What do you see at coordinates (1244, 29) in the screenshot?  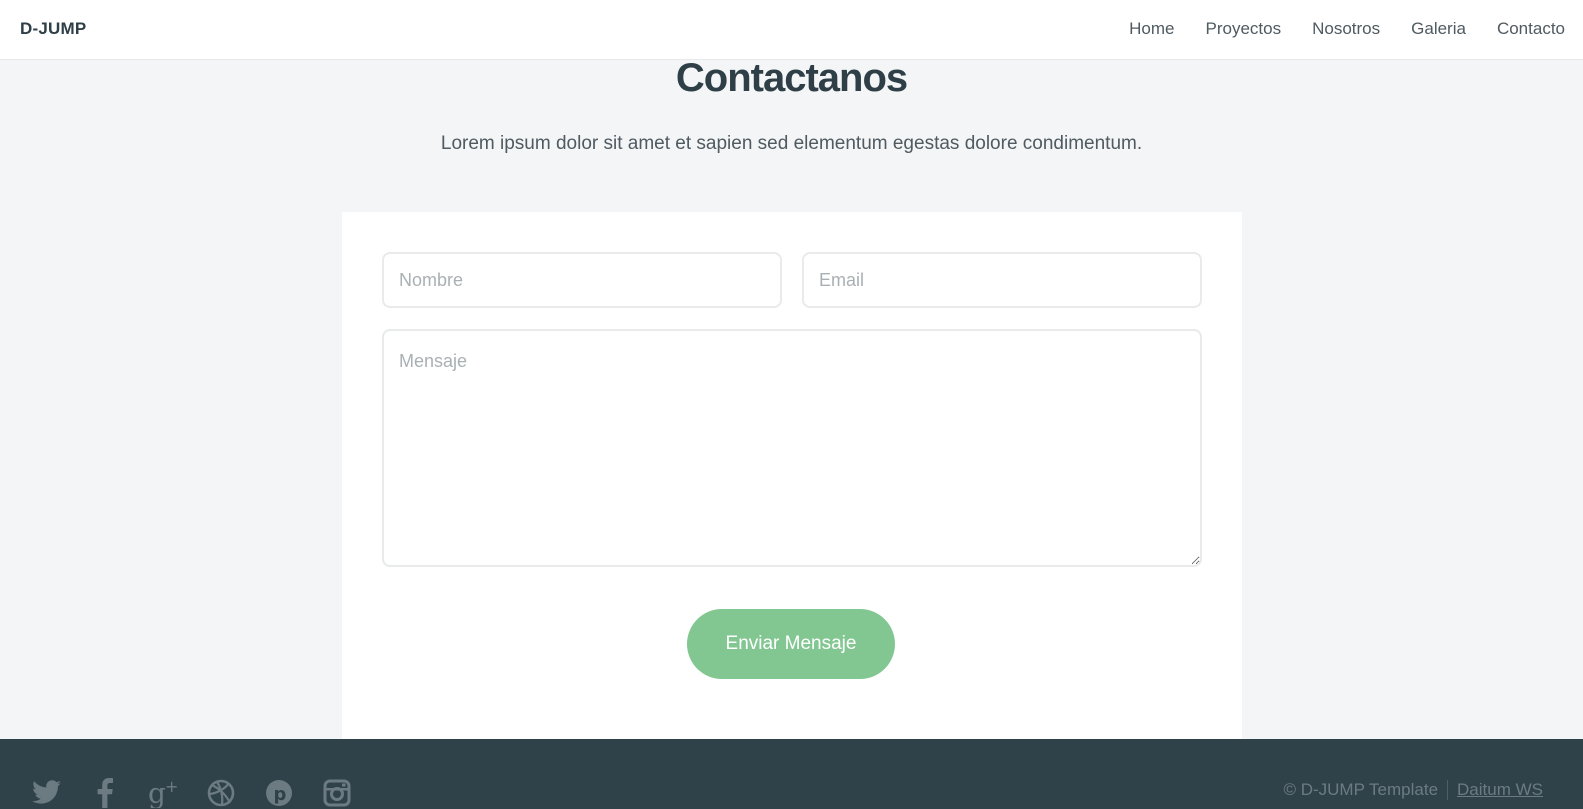 I see `nav-link-proyectos: Proyectos` at bounding box center [1244, 29].